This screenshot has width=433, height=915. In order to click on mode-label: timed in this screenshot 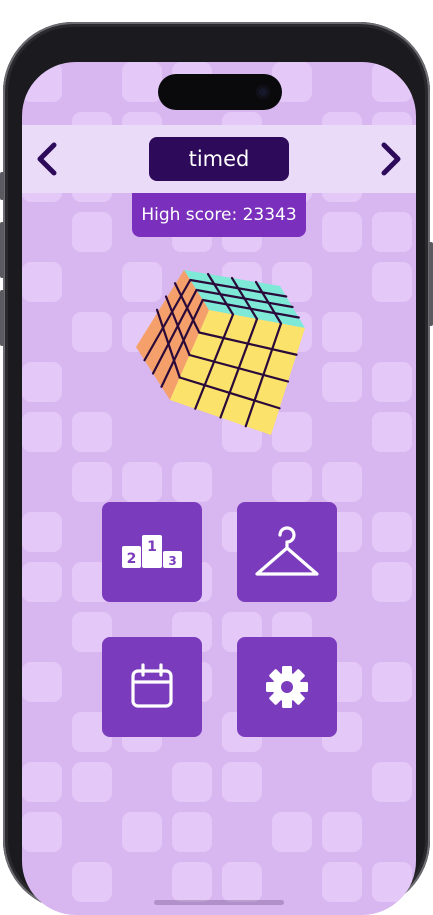, I will do `click(219, 159)`.